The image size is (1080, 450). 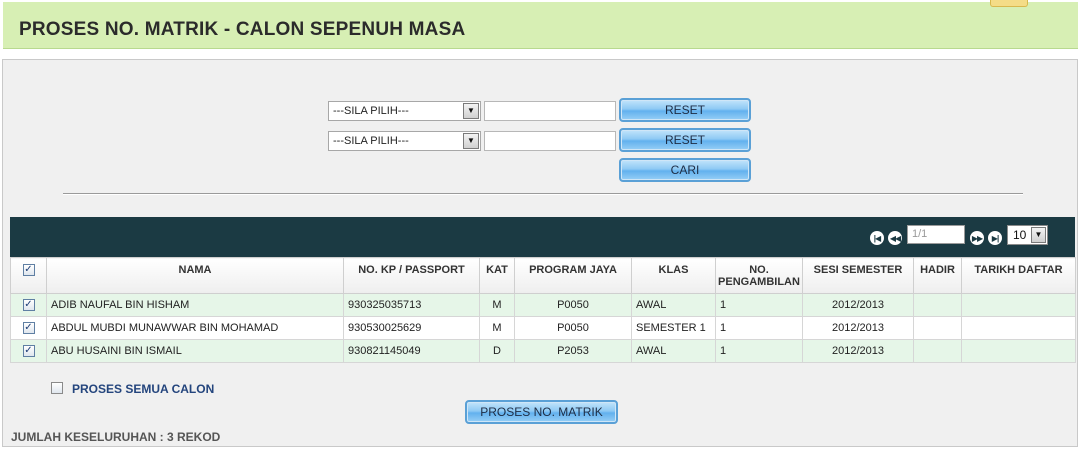 I want to click on column-header-kp: NO. KP / PASSPORT, so click(x=411, y=275).